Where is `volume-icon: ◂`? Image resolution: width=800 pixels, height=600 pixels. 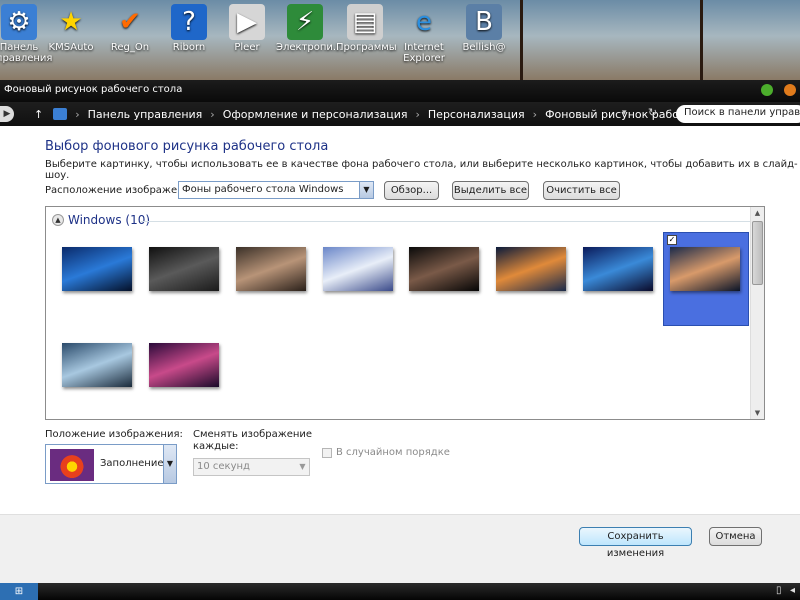
volume-icon: ◂ is located at coordinates (792, 590).